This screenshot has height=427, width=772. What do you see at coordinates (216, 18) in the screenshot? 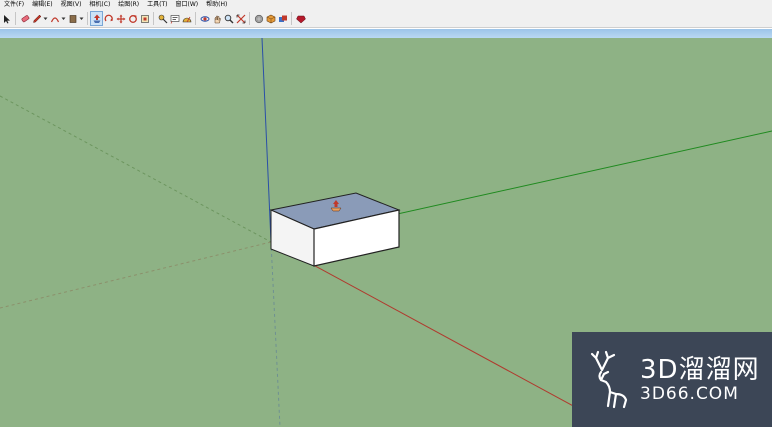
I see `pan-icon` at bounding box center [216, 18].